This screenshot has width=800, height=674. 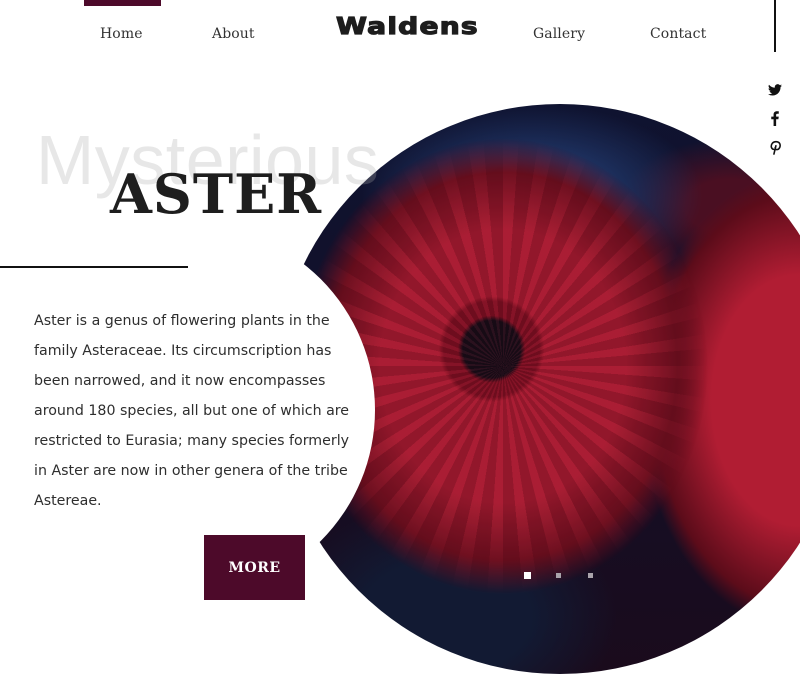 I want to click on nav-active-indicator, so click(x=122, y=3).